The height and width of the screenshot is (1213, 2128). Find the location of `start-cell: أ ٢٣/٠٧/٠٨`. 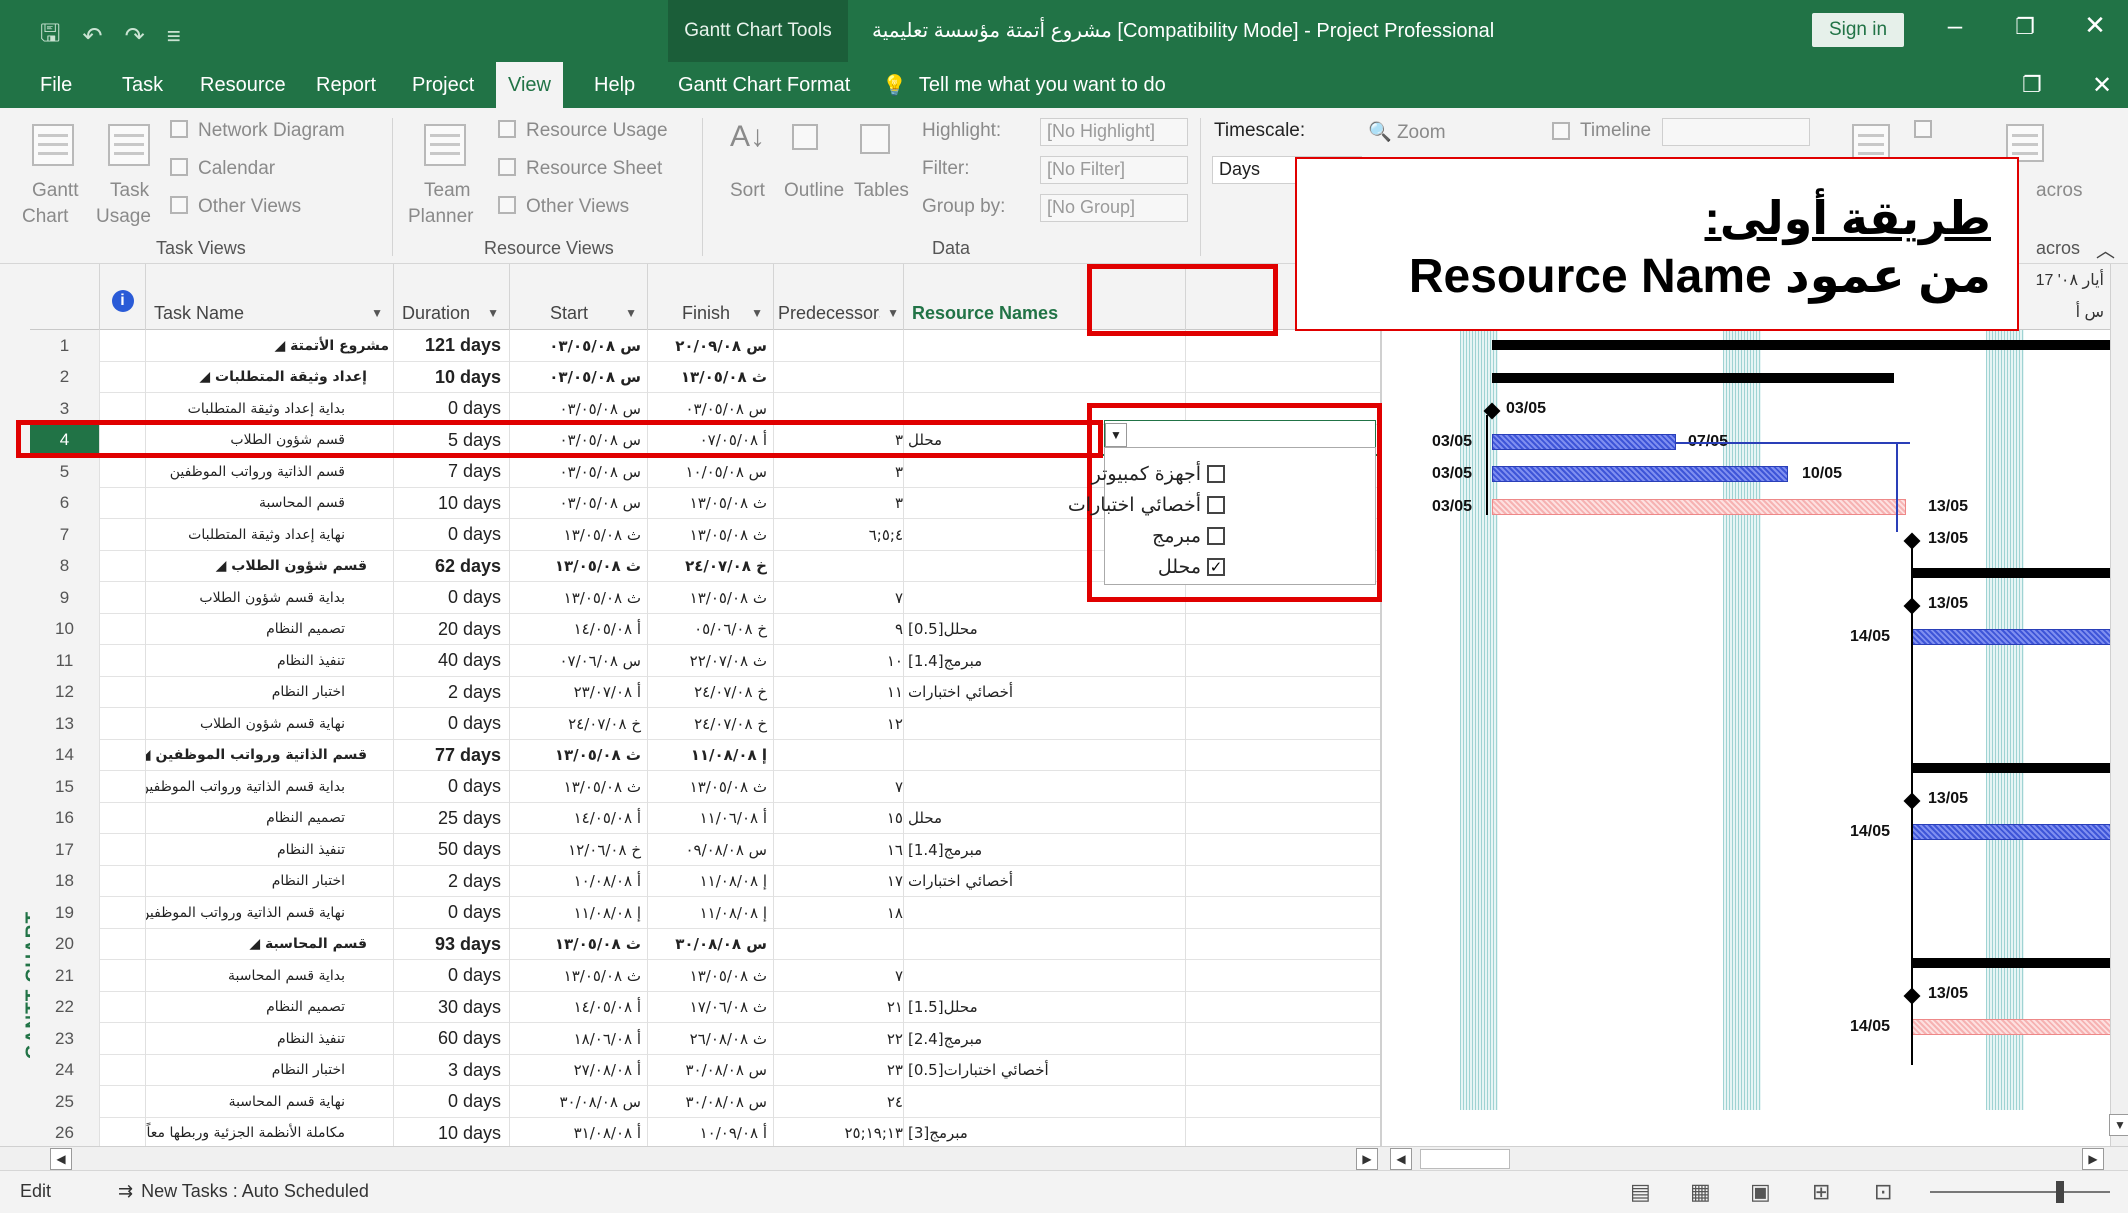

start-cell: أ ٢٣/٠٧/٠٨ is located at coordinates (579, 692).